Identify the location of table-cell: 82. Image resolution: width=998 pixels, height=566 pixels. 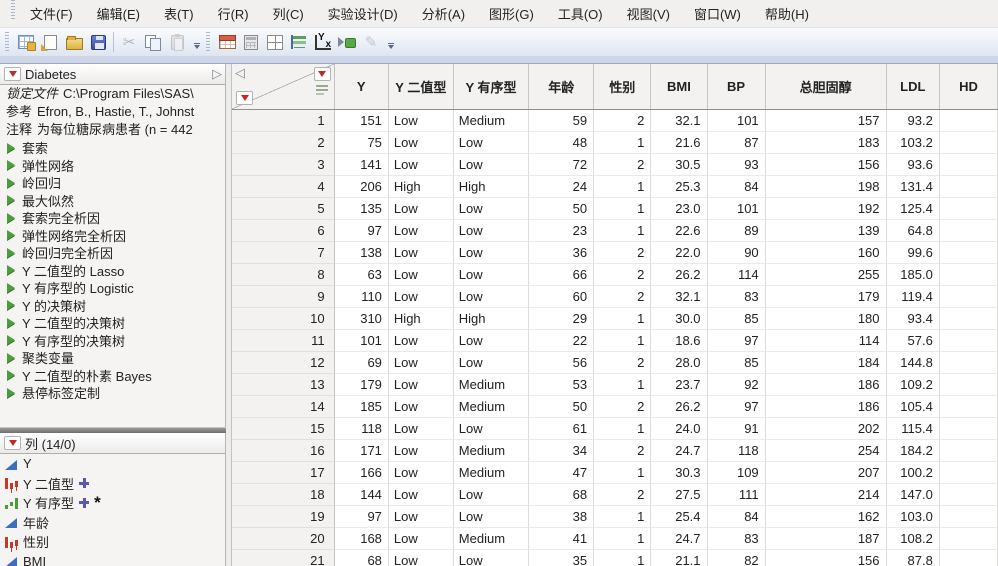
(736, 558).